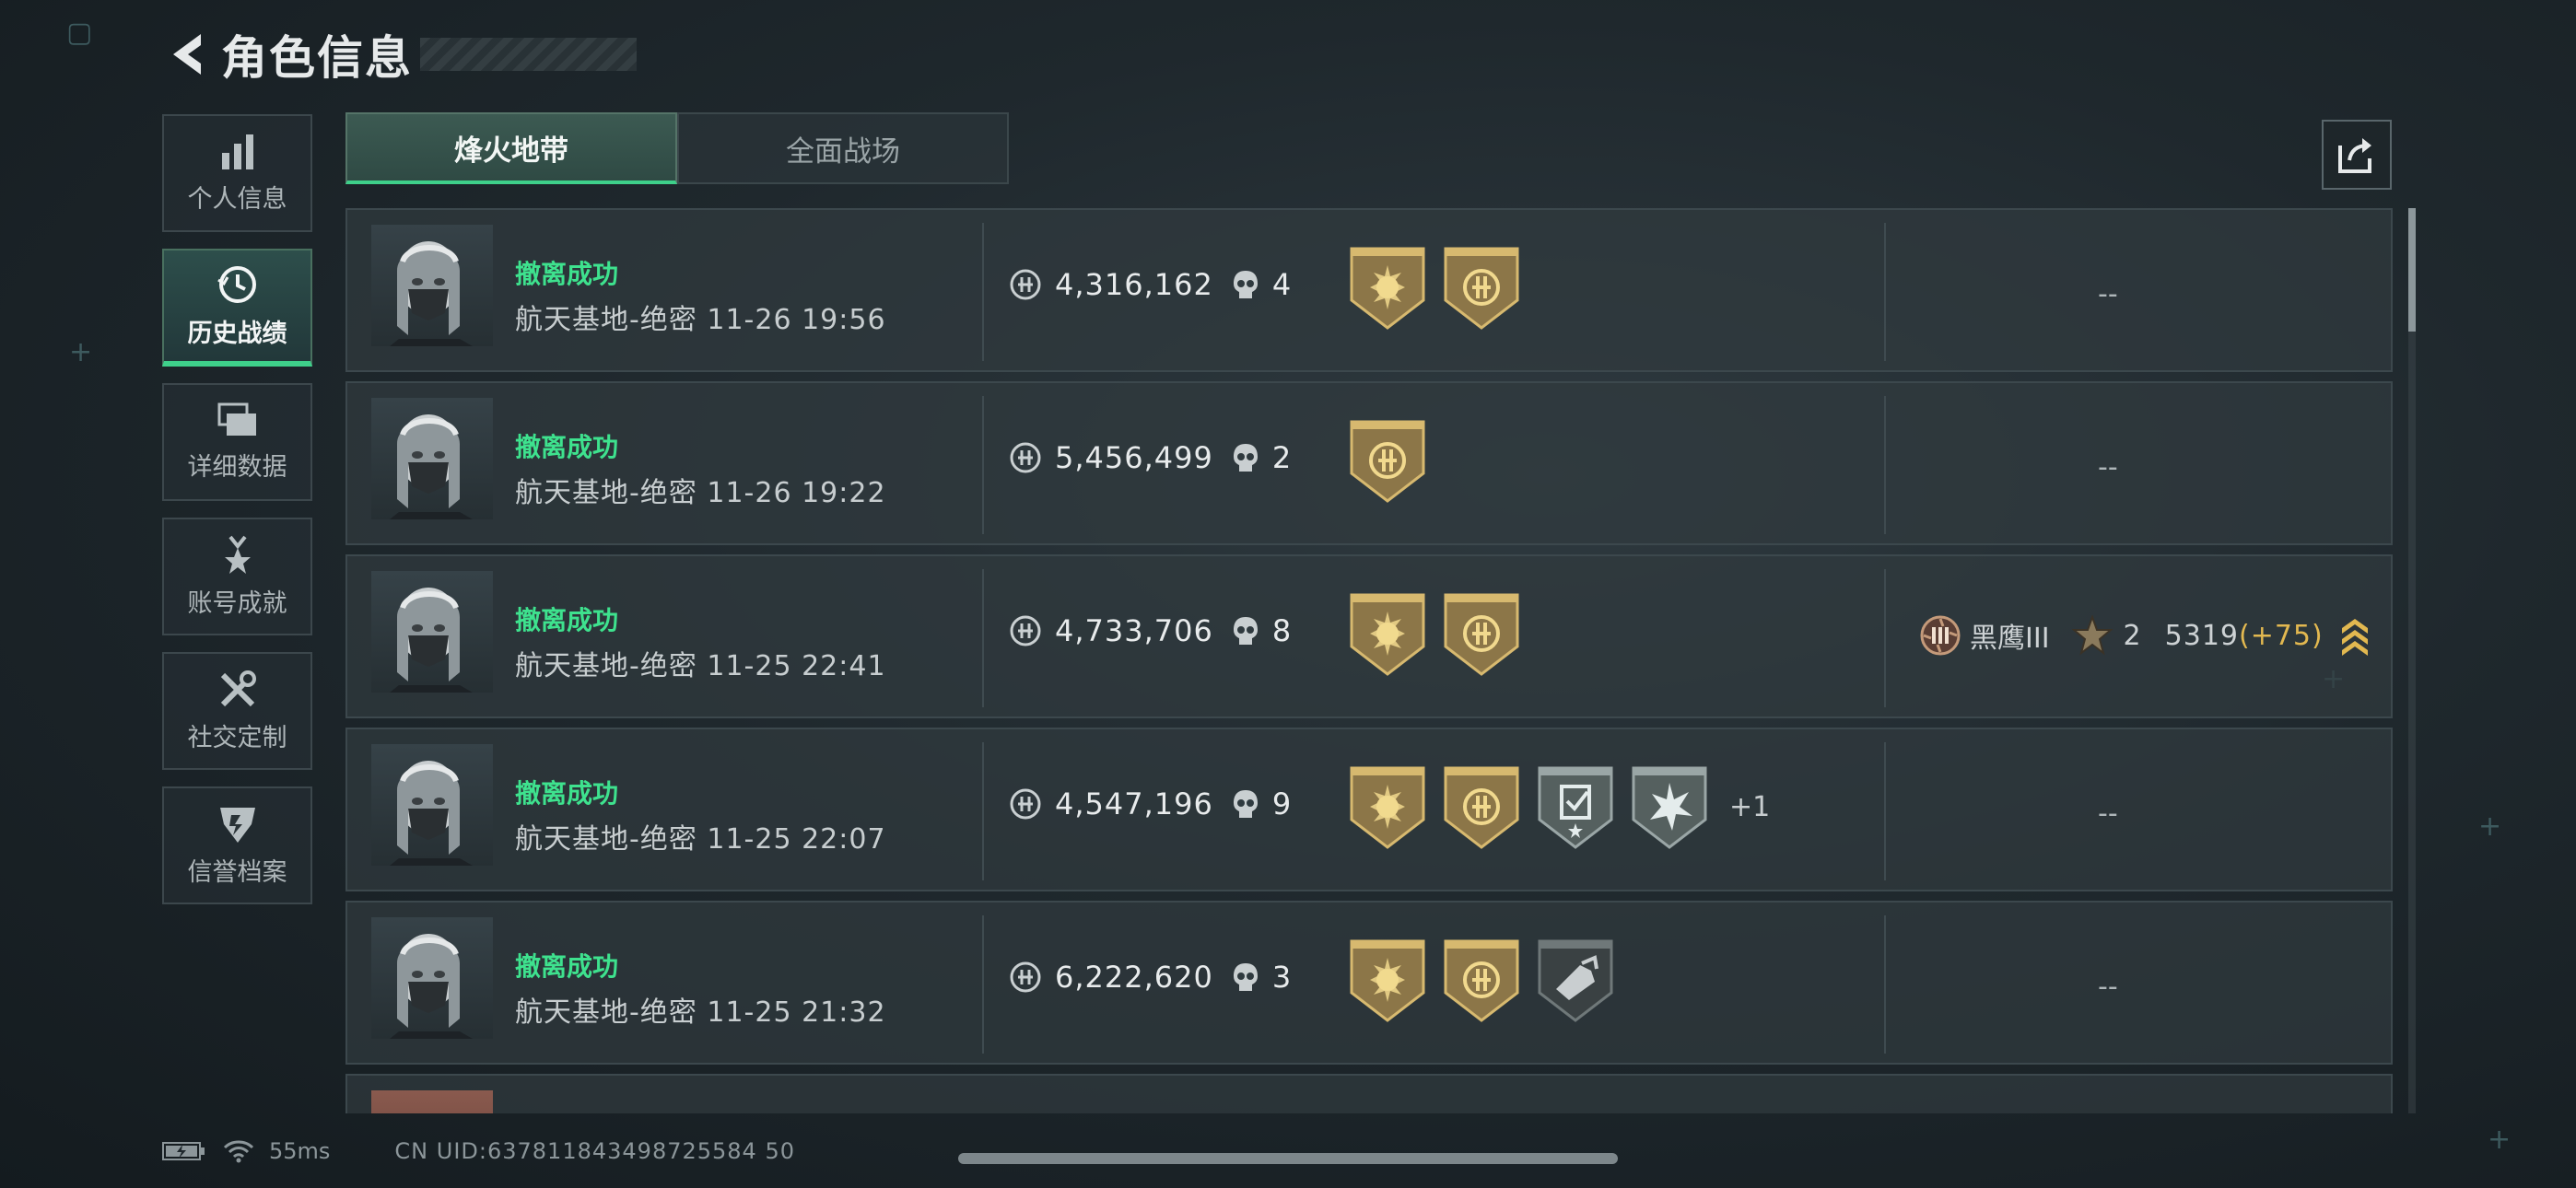  What do you see at coordinates (237, 845) in the screenshot?
I see `sidebar-item-credit: 信誉档案` at bounding box center [237, 845].